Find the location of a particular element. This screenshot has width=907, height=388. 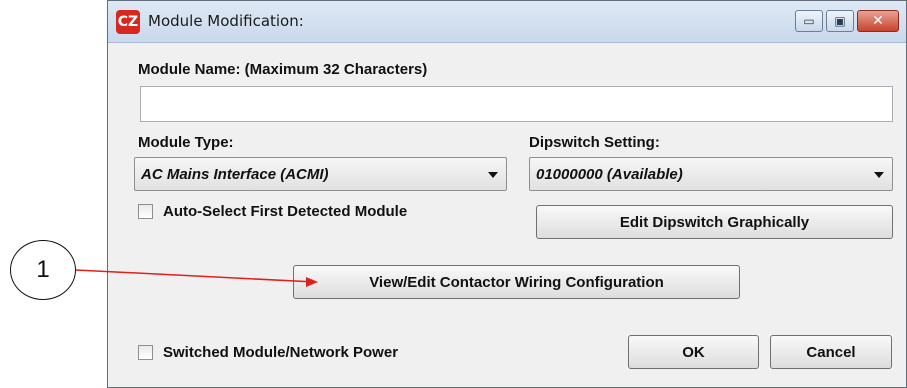

module-name-input is located at coordinates (516, 104).